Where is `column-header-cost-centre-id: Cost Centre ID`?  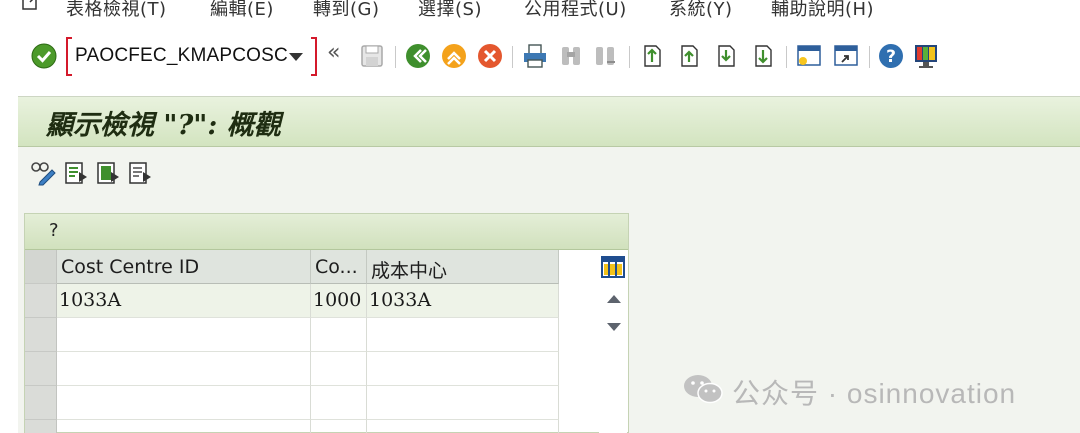 column-header-cost-centre-id: Cost Centre ID is located at coordinates (184, 267).